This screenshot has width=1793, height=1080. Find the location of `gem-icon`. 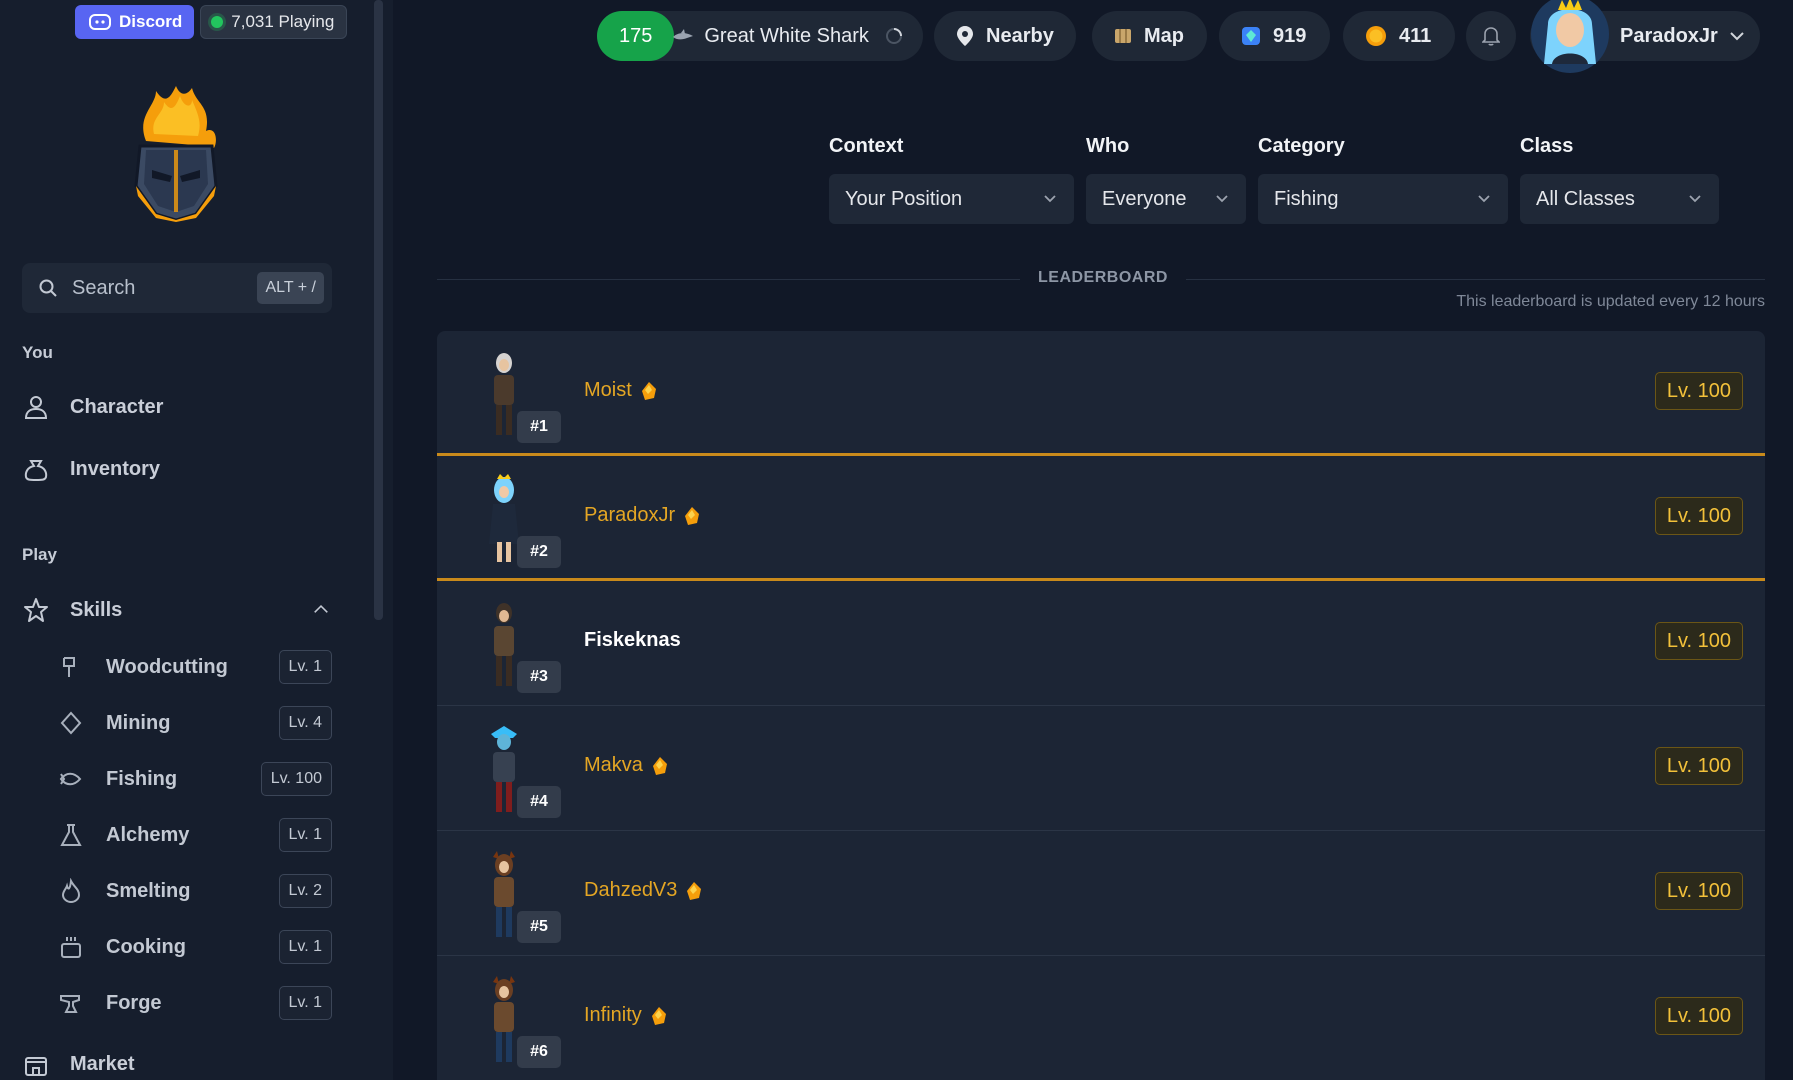

gem-icon is located at coordinates (71, 723).